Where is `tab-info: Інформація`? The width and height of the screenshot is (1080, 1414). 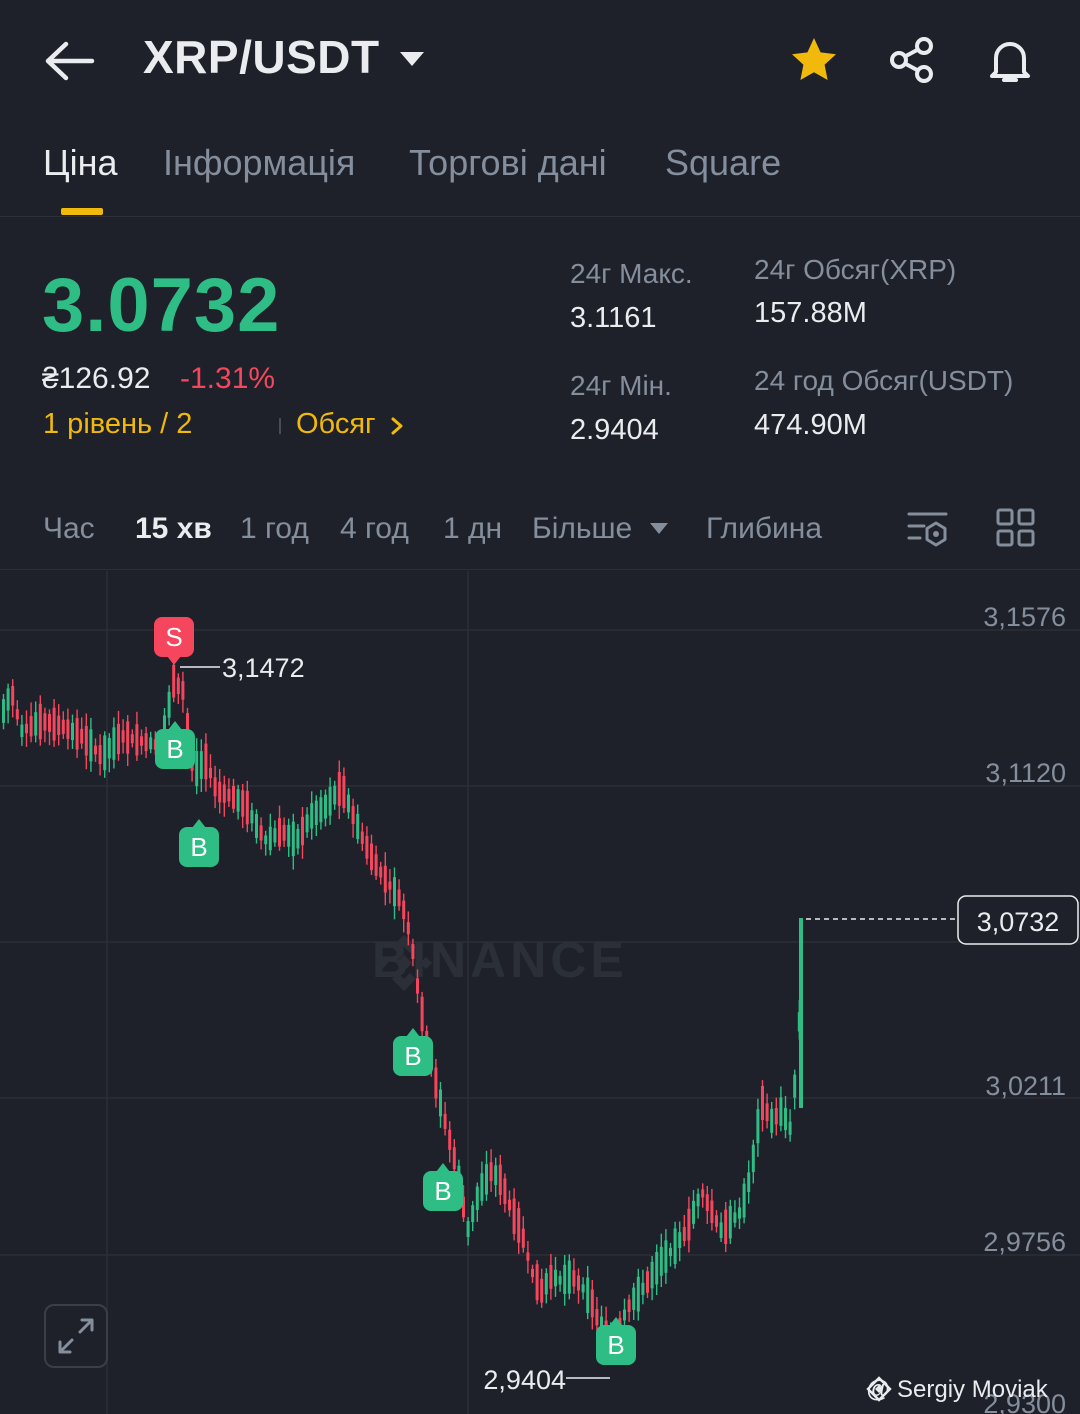
tab-info: Інформація is located at coordinates (259, 163).